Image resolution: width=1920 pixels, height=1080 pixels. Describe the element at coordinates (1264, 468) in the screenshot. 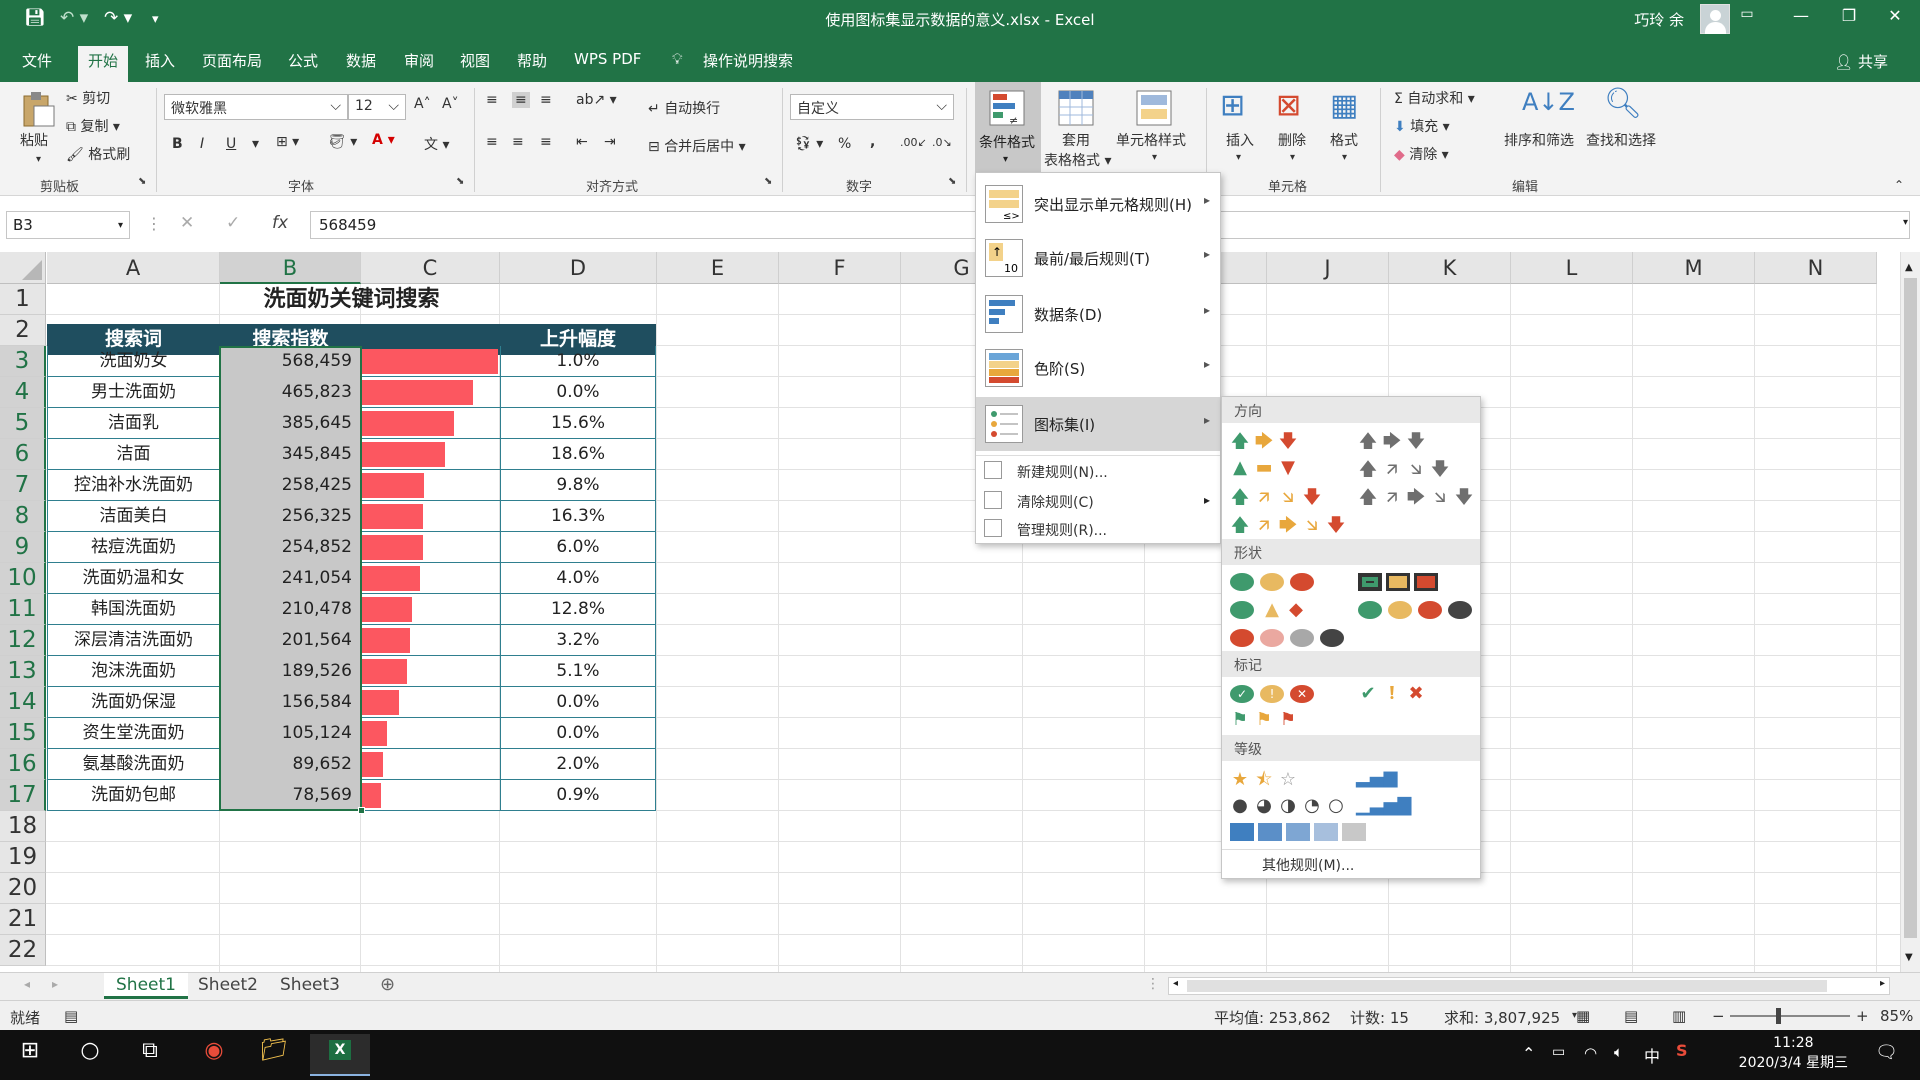

I see `icon-set-3-triangles: ▲ ▬ ▼` at that location.